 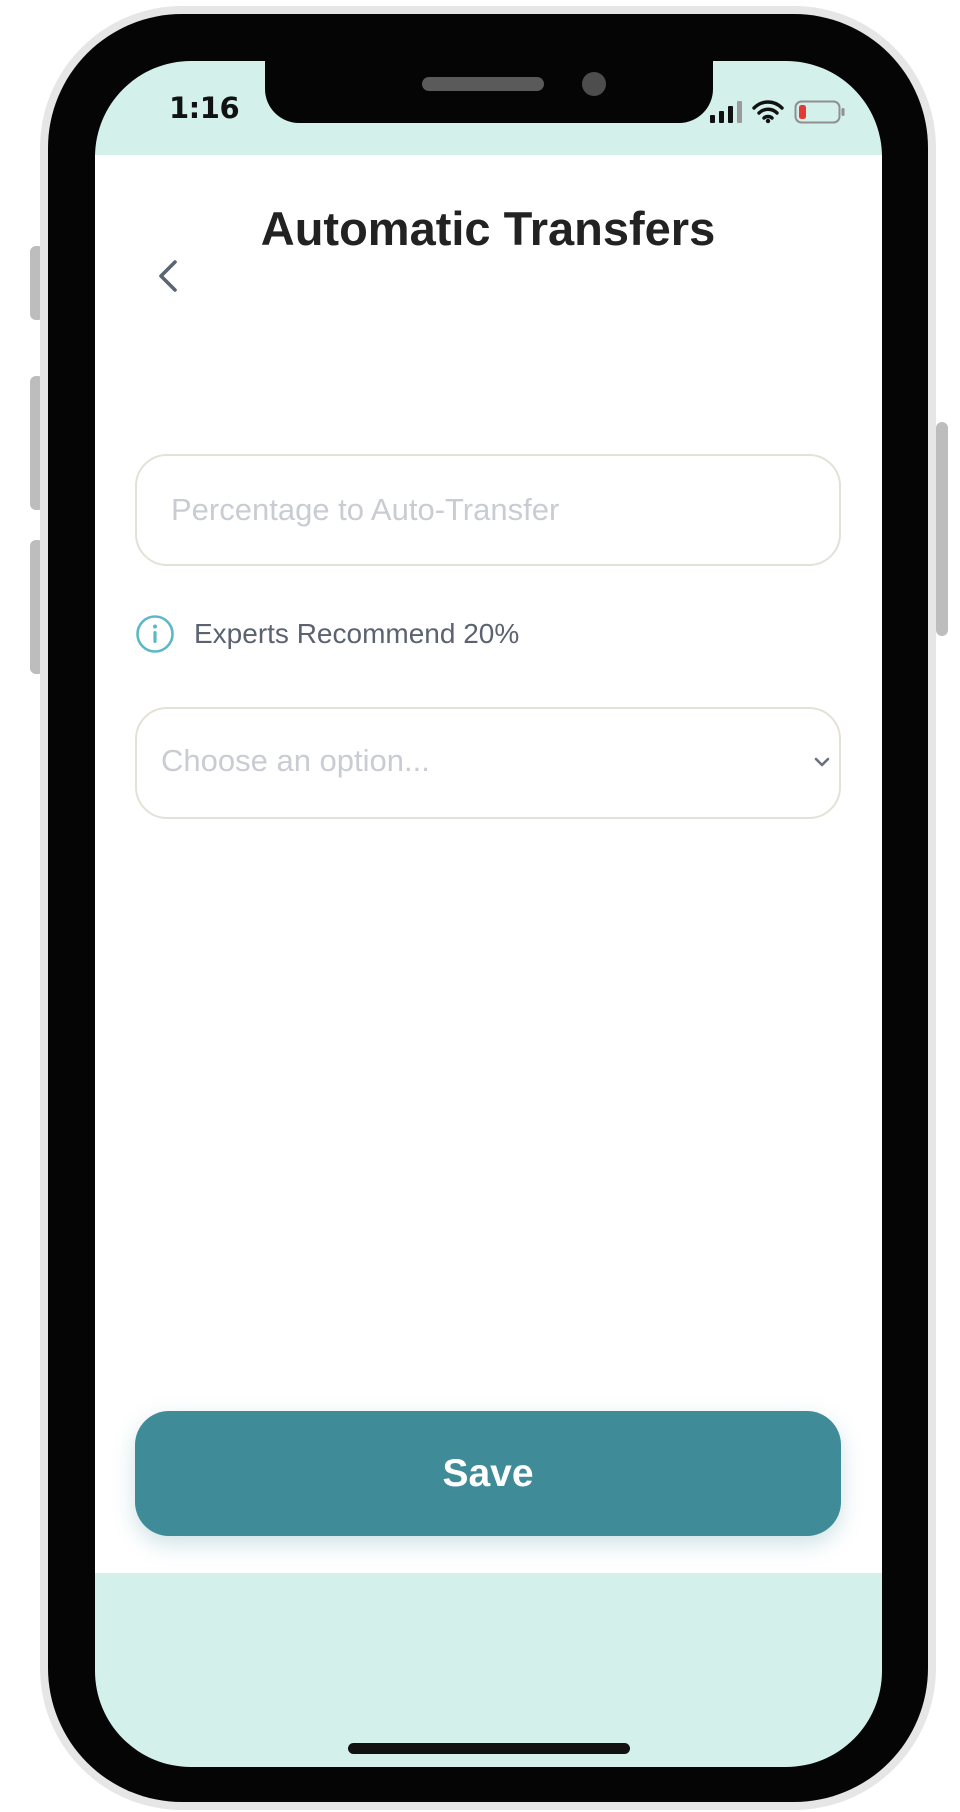 I want to click on battery-low-icon, so click(x=819, y=112).